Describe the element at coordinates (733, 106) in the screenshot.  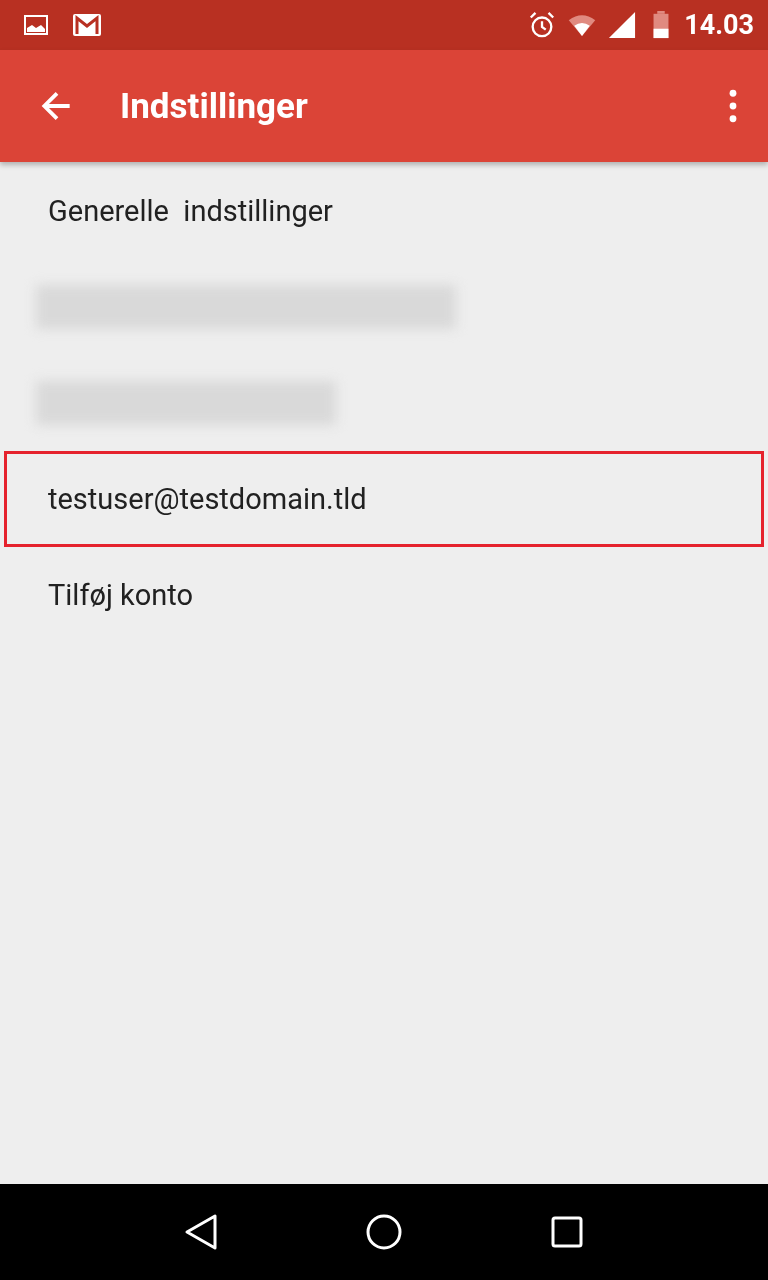
I see `more-options-icon` at that location.